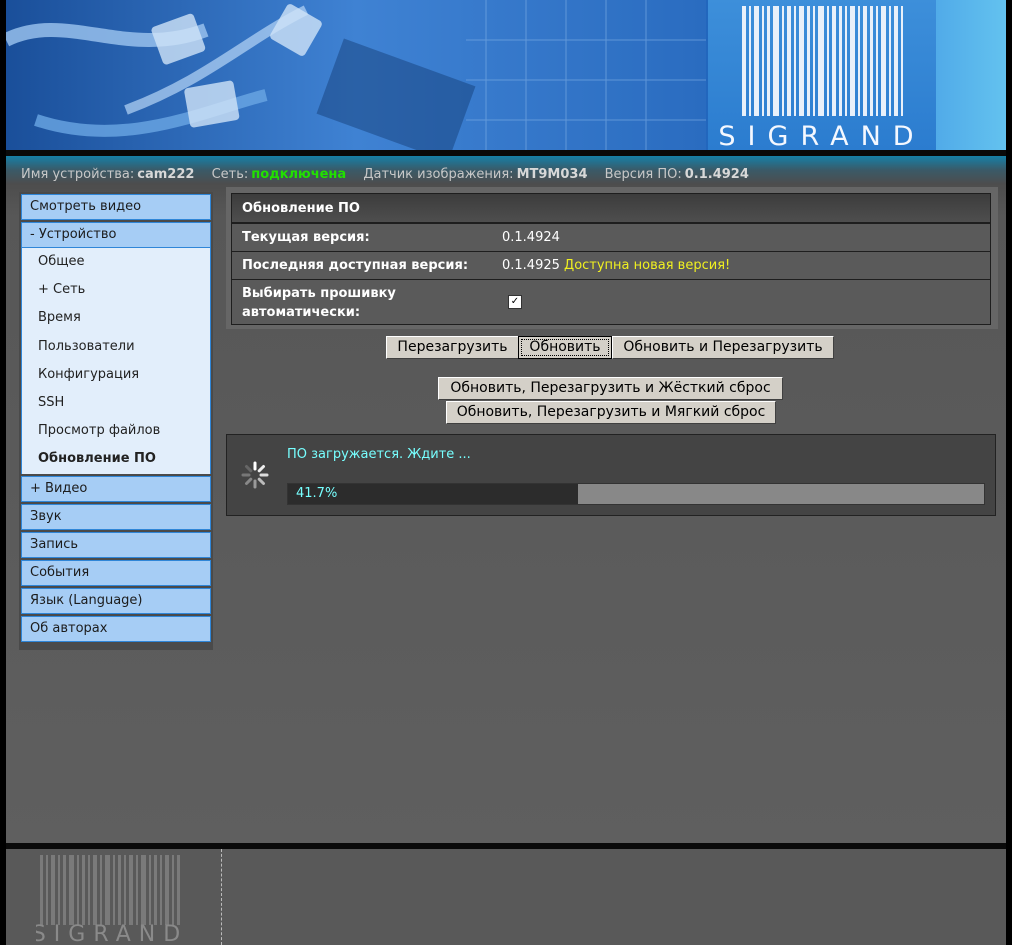  I want to click on nav-device: - Устройство, so click(116, 235).